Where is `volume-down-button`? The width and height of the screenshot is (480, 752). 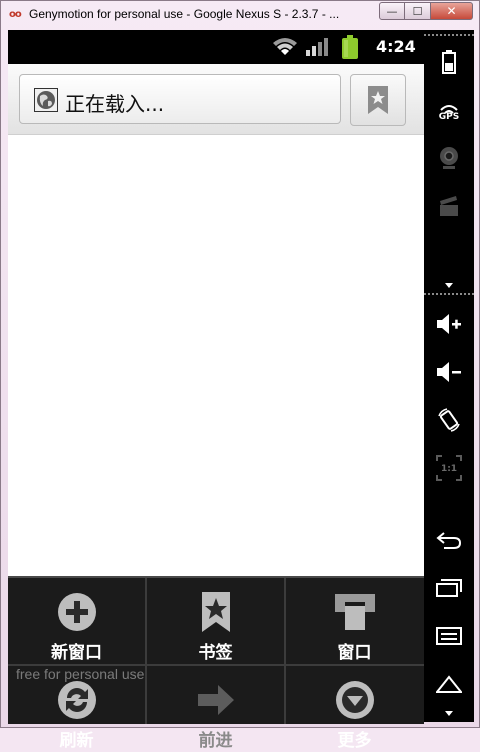
volume-down-button is located at coordinates (449, 372).